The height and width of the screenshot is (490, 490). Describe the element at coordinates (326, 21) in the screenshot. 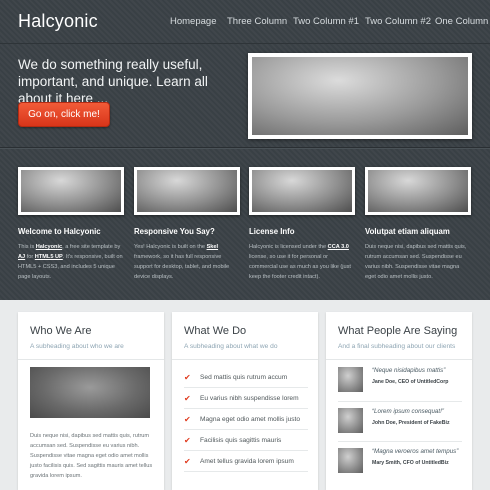

I see `nav-two-column-1: Two Column #1` at that location.